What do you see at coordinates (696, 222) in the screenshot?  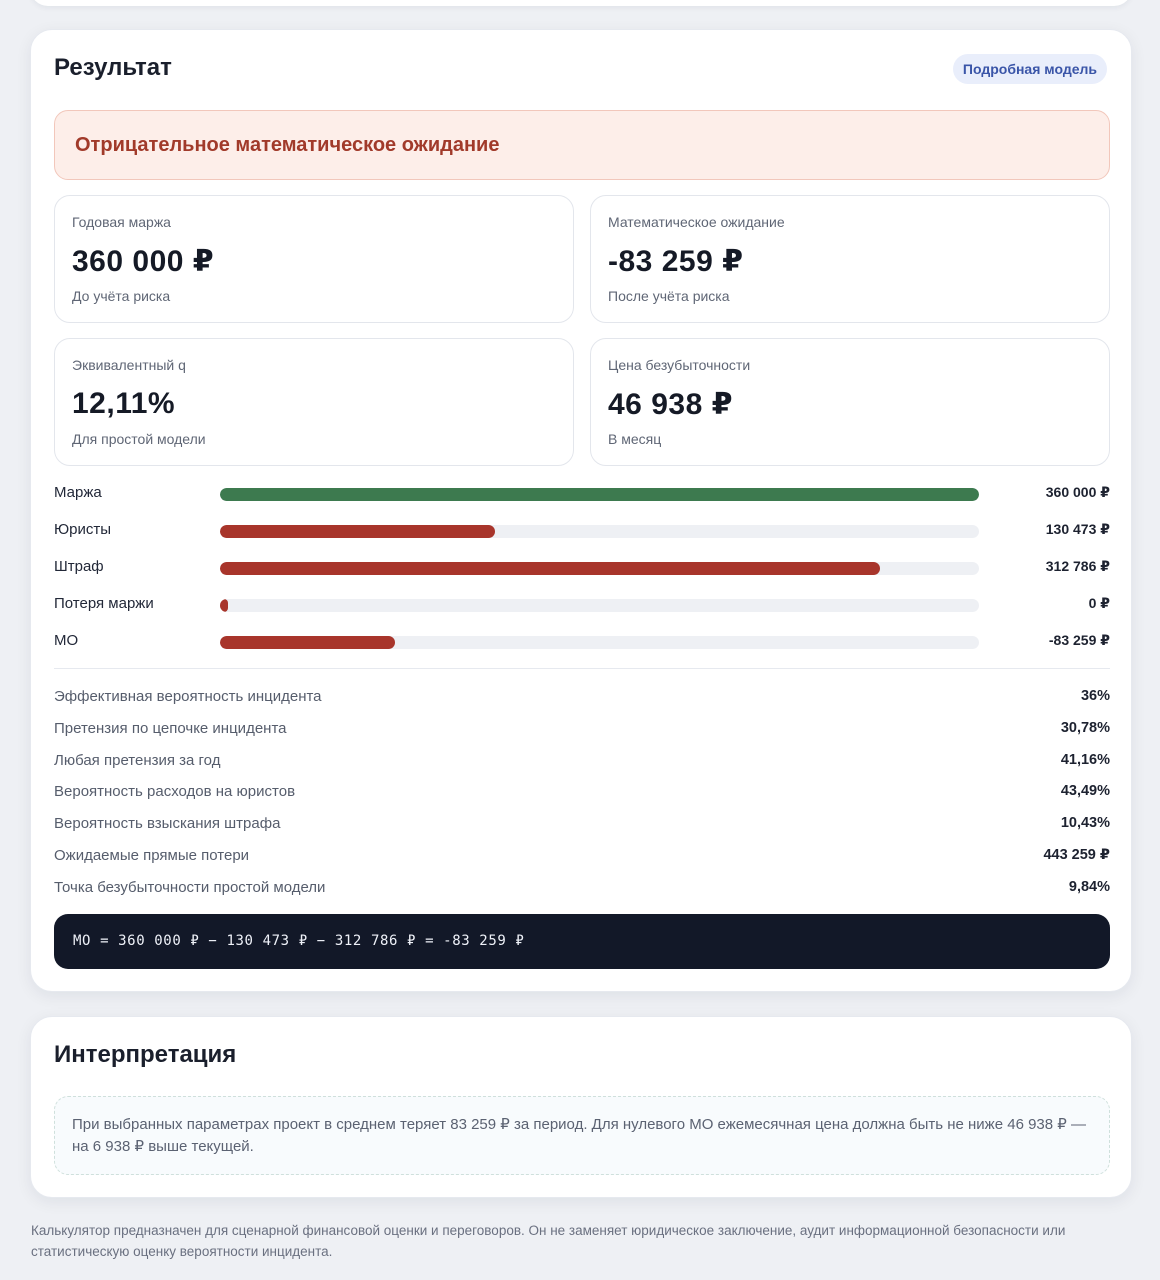 I see `metric-label: Математическое ожидание` at bounding box center [696, 222].